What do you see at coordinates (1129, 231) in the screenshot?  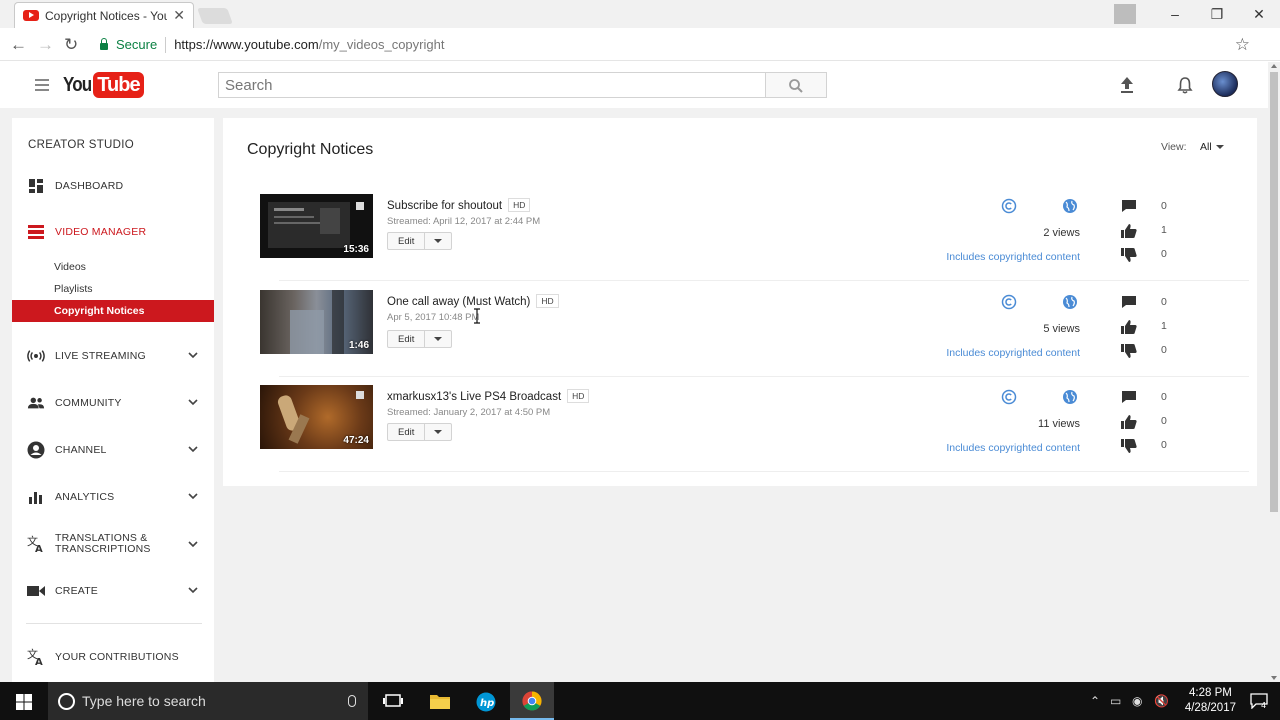 I see `thumbs-up-icon` at bounding box center [1129, 231].